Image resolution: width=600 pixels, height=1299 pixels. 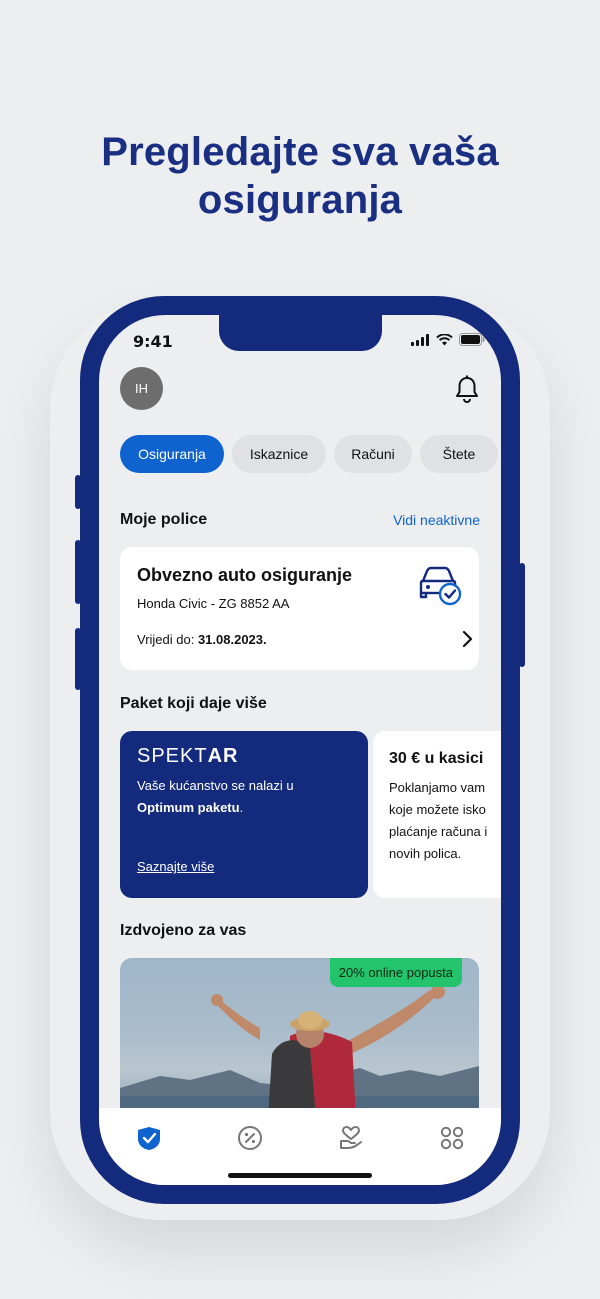 I want to click on tab-racuni: Računi, so click(x=373, y=454).